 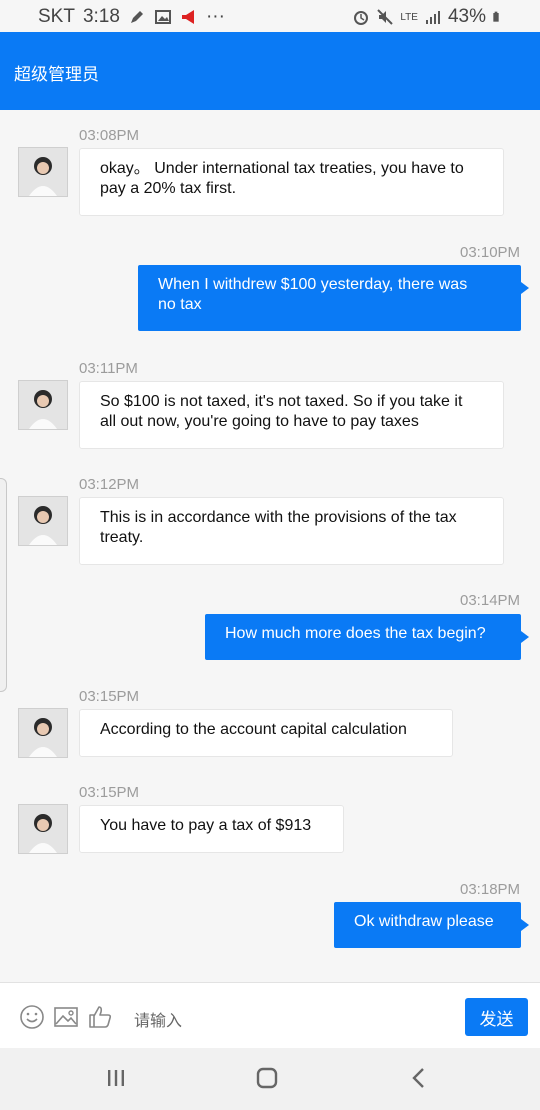 I want to click on outgoing-message: How much more does the tax begin?, so click(x=367, y=637).